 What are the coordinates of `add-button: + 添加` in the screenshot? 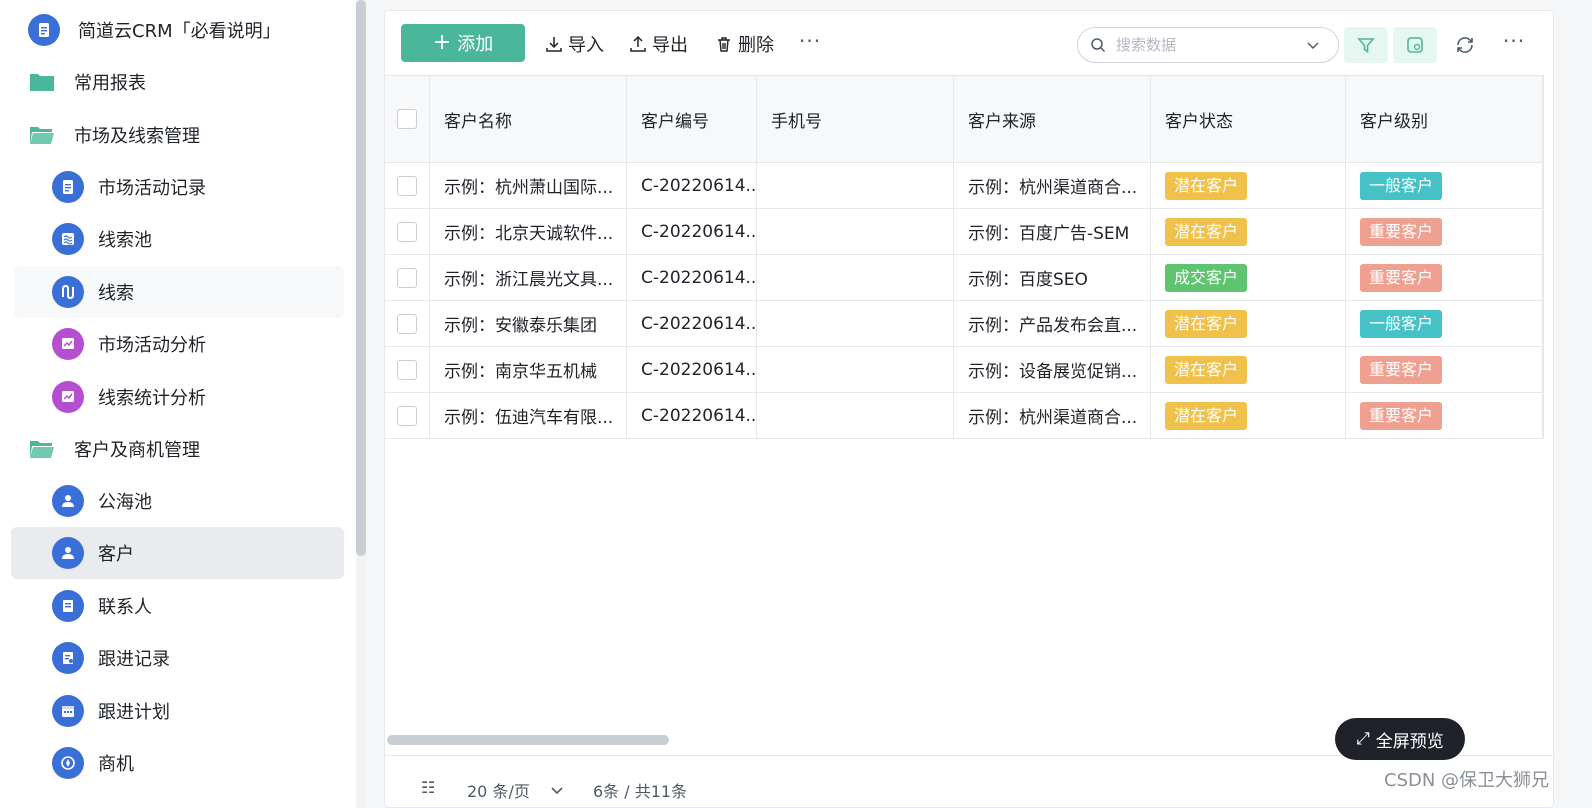 It's located at (463, 43).